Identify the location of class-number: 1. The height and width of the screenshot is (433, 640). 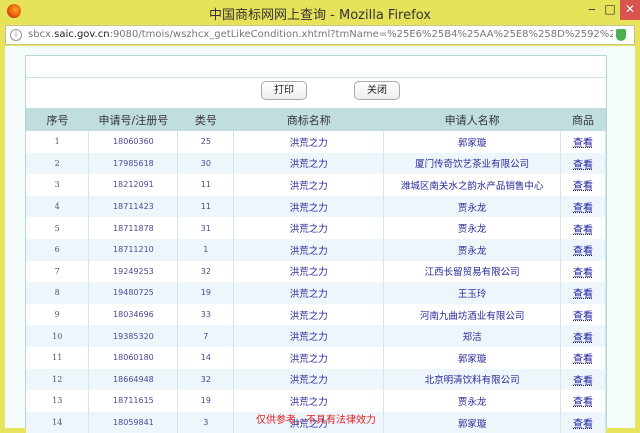
(206, 249).